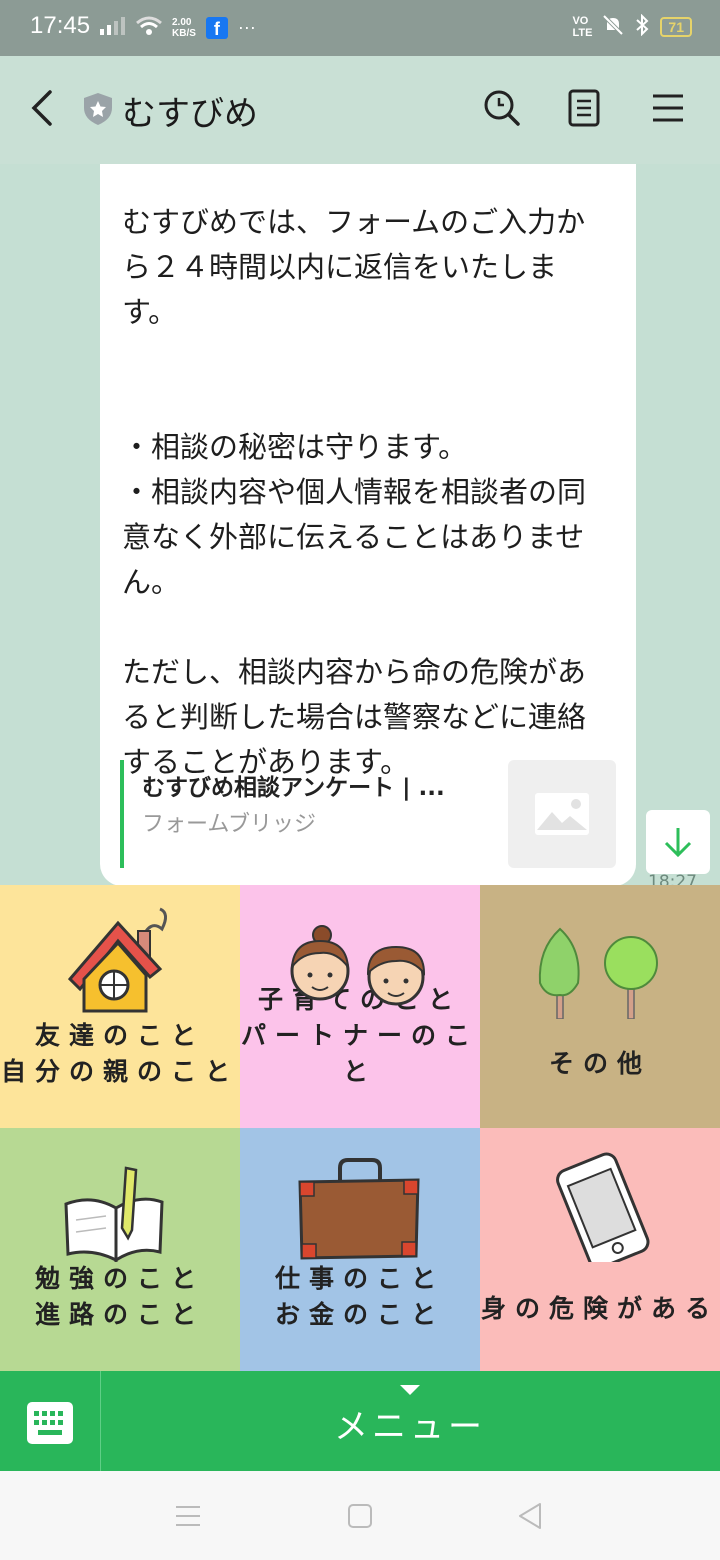  Describe the element at coordinates (113, 27) in the screenshot. I see `signal-icon` at that location.